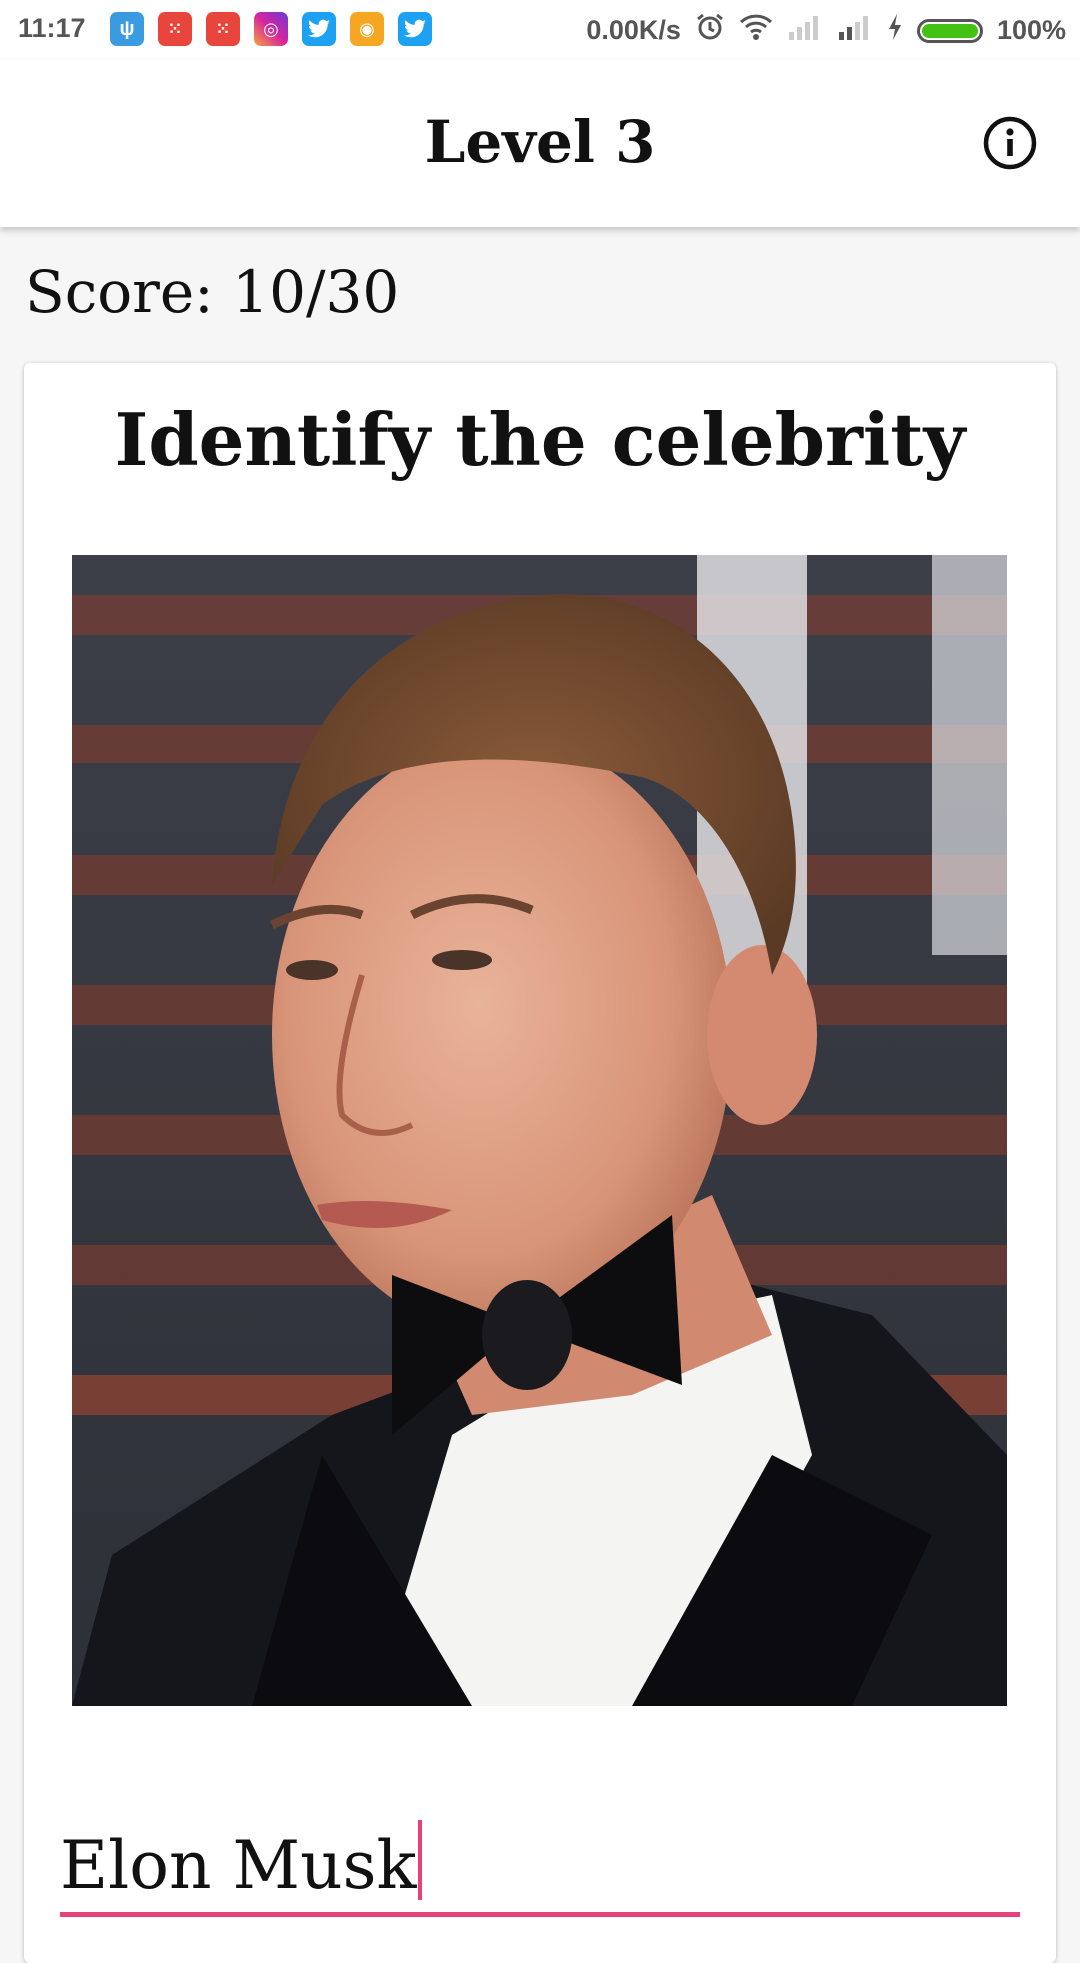  I want to click on app-bar: Level 3, so click(540, 143).